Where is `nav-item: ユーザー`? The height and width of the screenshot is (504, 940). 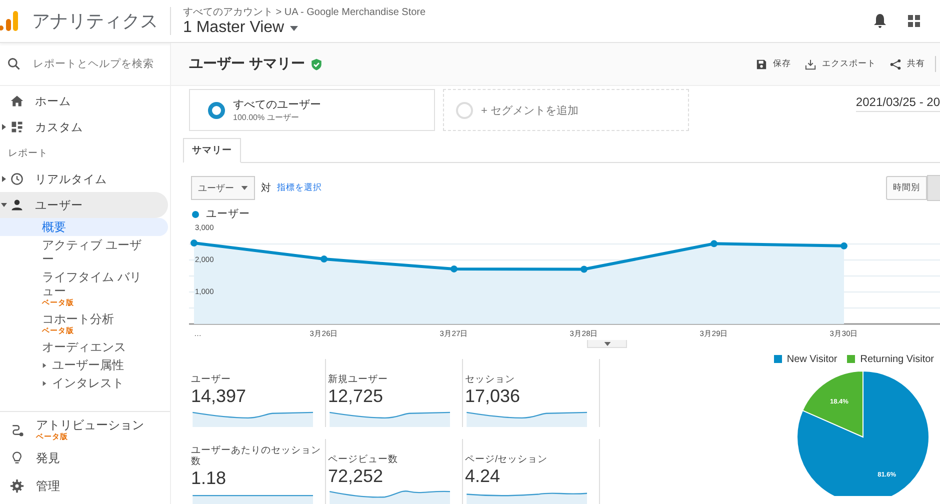
nav-item: ユーザー is located at coordinates (84, 205).